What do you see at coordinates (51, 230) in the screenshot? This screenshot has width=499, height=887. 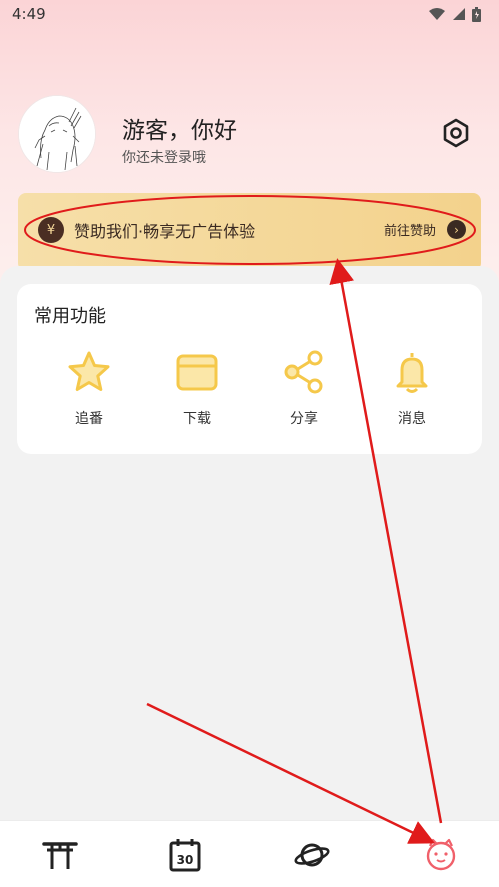 I see `yen-coin-icon: ¥` at bounding box center [51, 230].